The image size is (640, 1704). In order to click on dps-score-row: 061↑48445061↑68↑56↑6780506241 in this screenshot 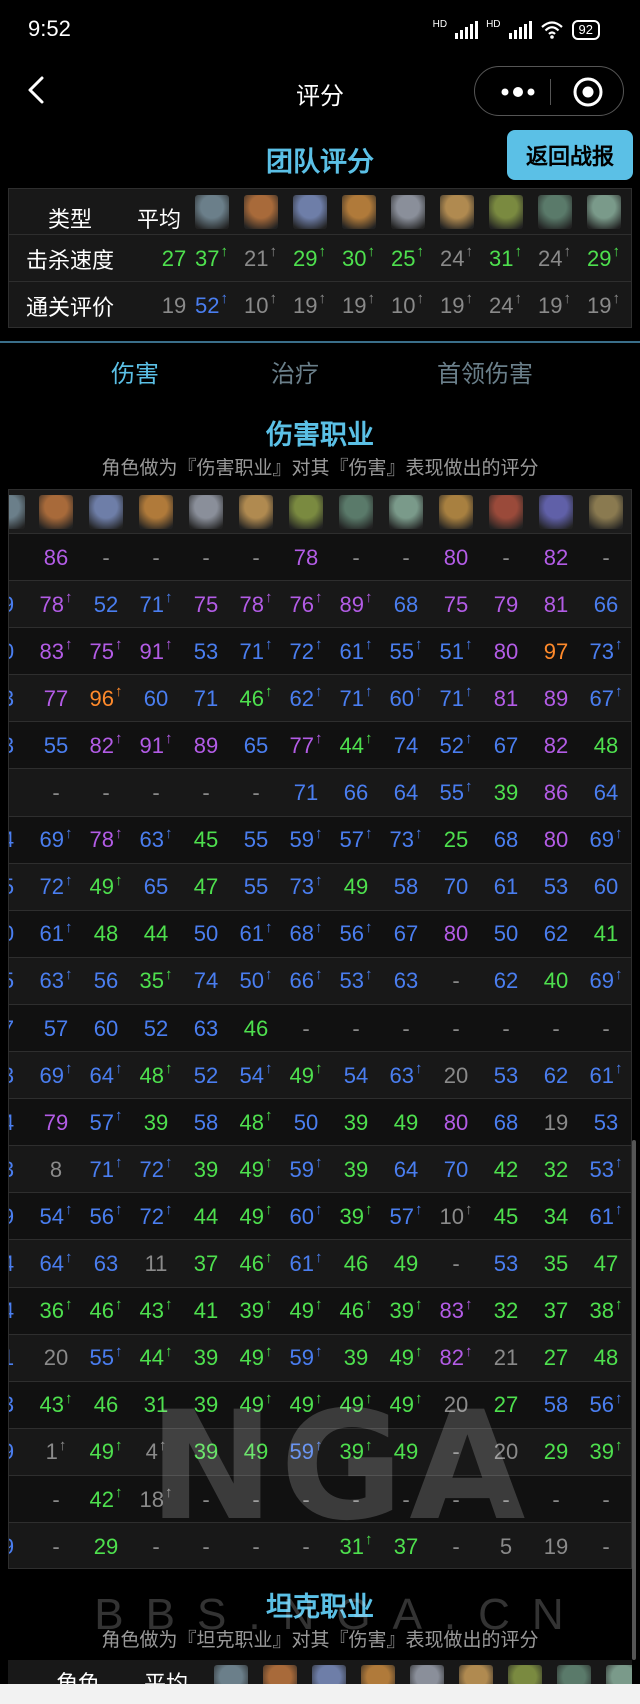, I will do `click(320, 934)`.